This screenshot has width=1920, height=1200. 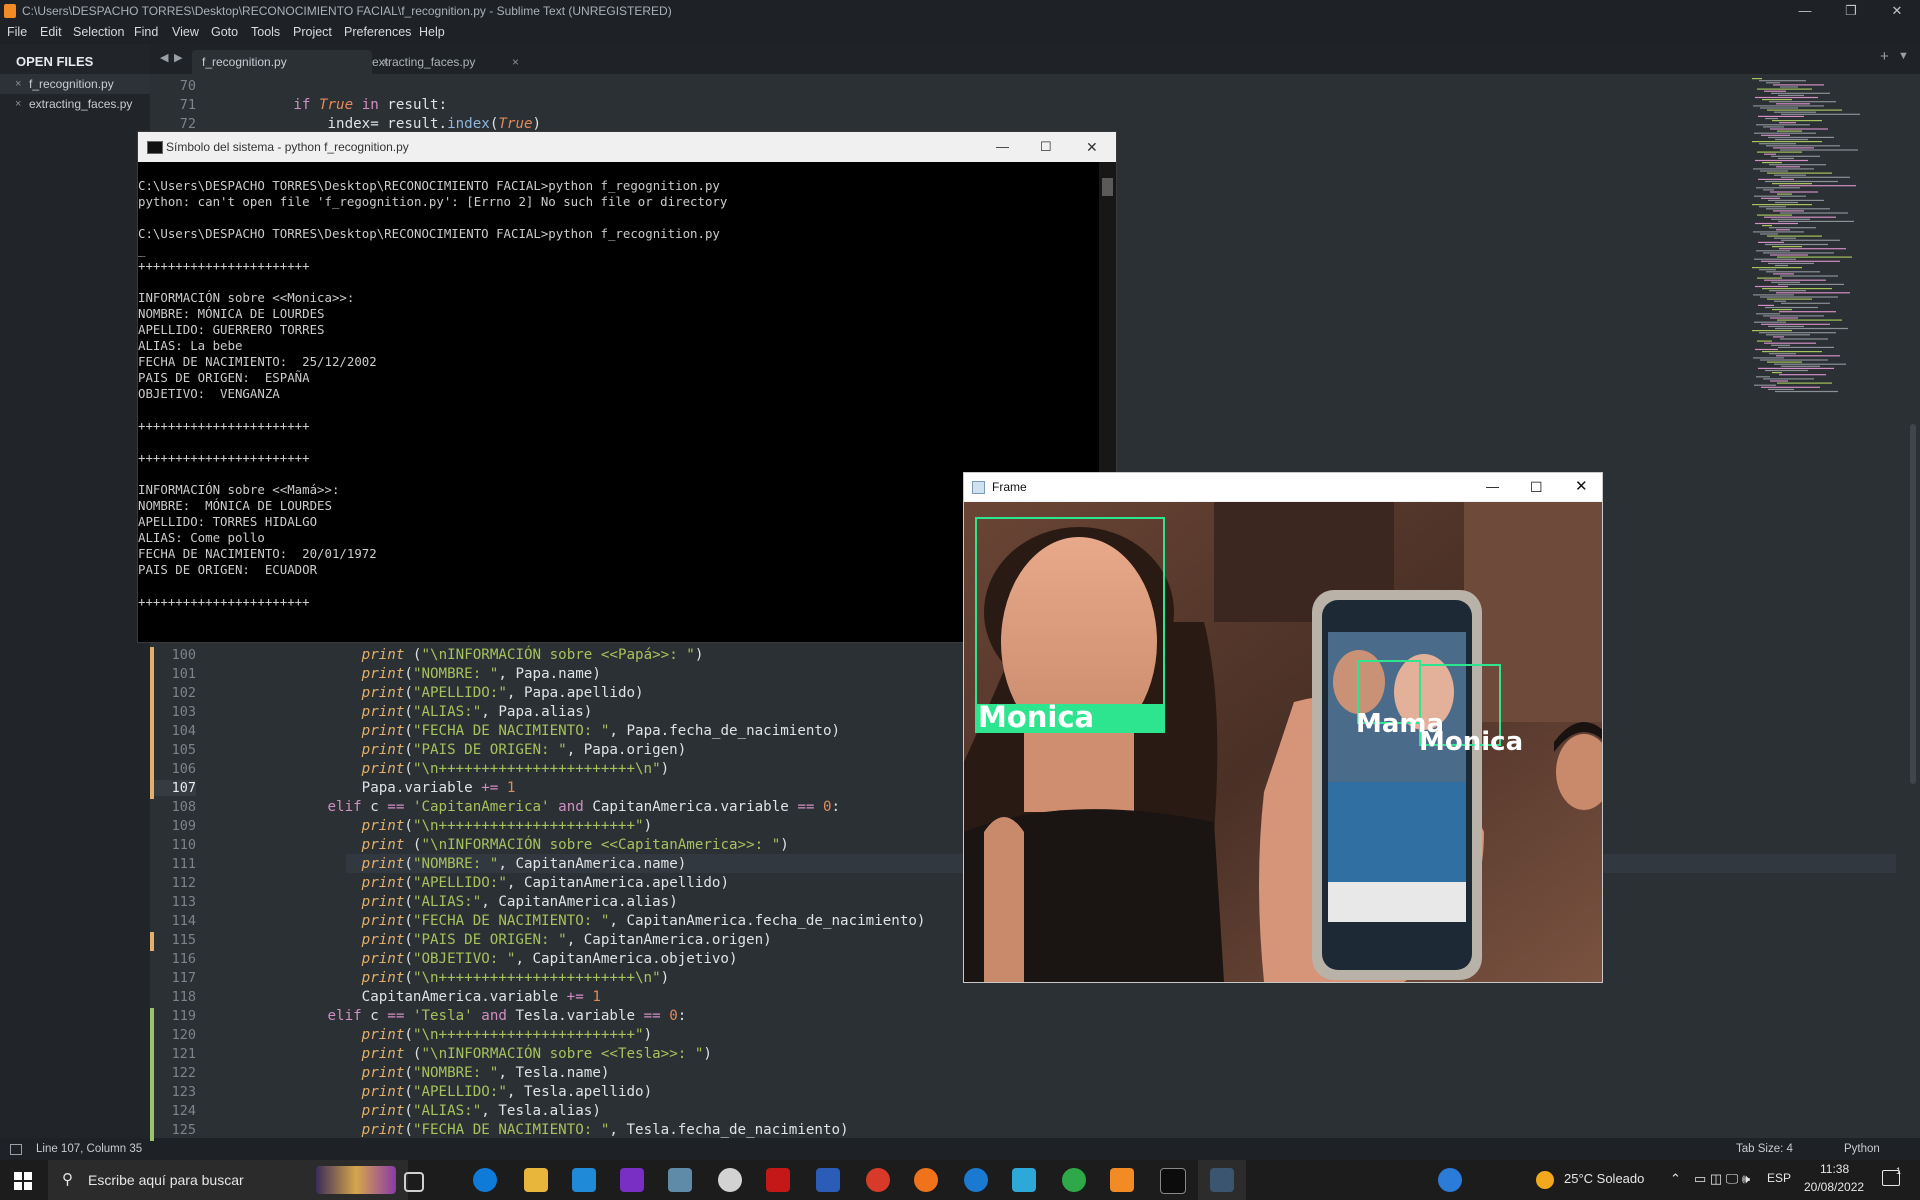 I want to click on file-explorer-icon, so click(x=536, y=1180).